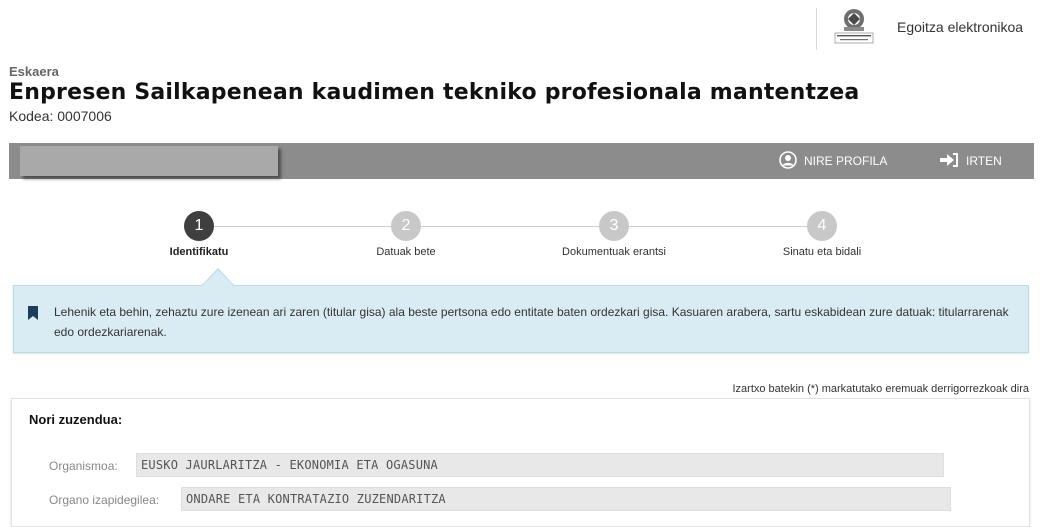 The height and width of the screenshot is (527, 1043). What do you see at coordinates (614, 252) in the screenshot?
I see `step-label: Dokumentuak erantsi` at bounding box center [614, 252].